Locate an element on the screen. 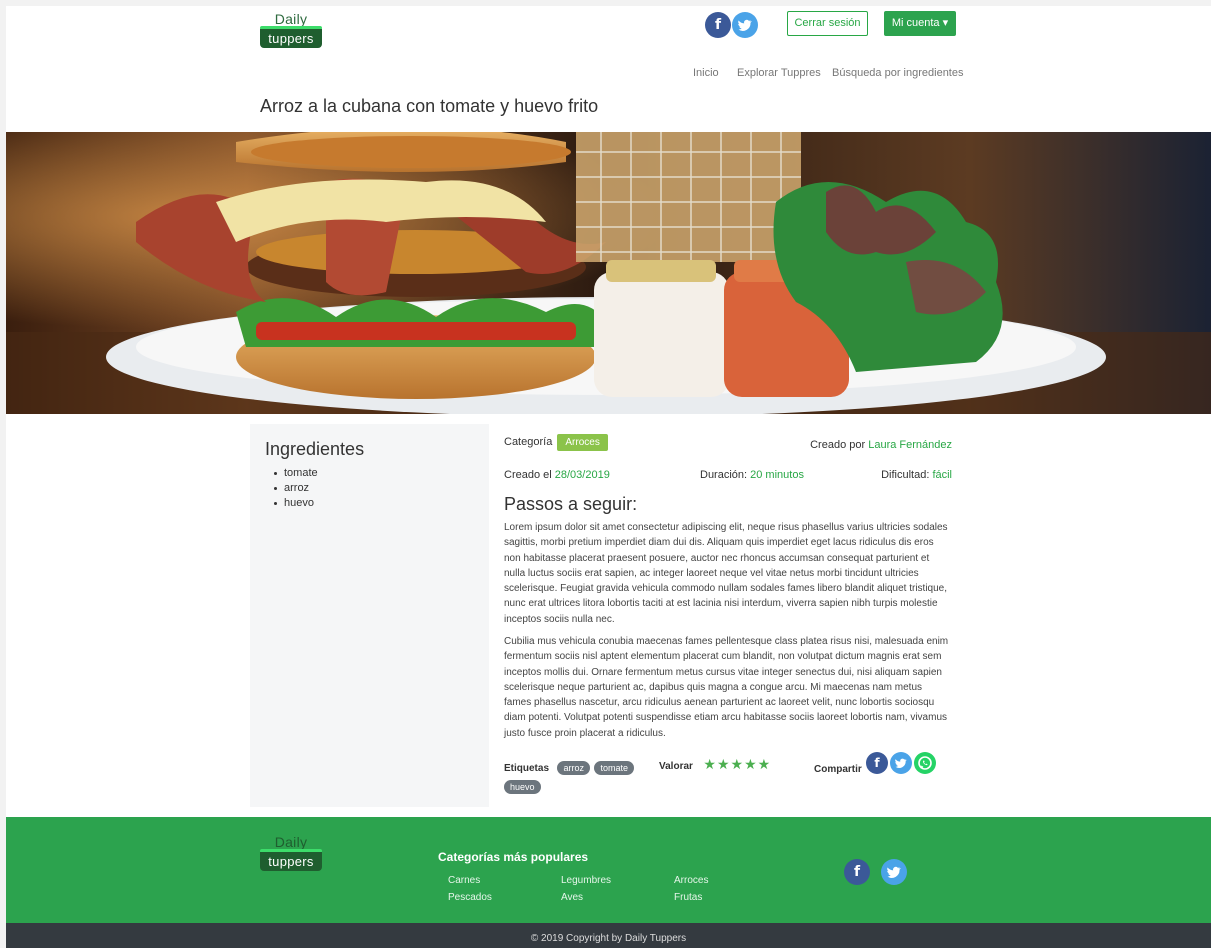 This screenshot has width=1211, height=948. ingredient-item: huevo is located at coordinates (296, 503).